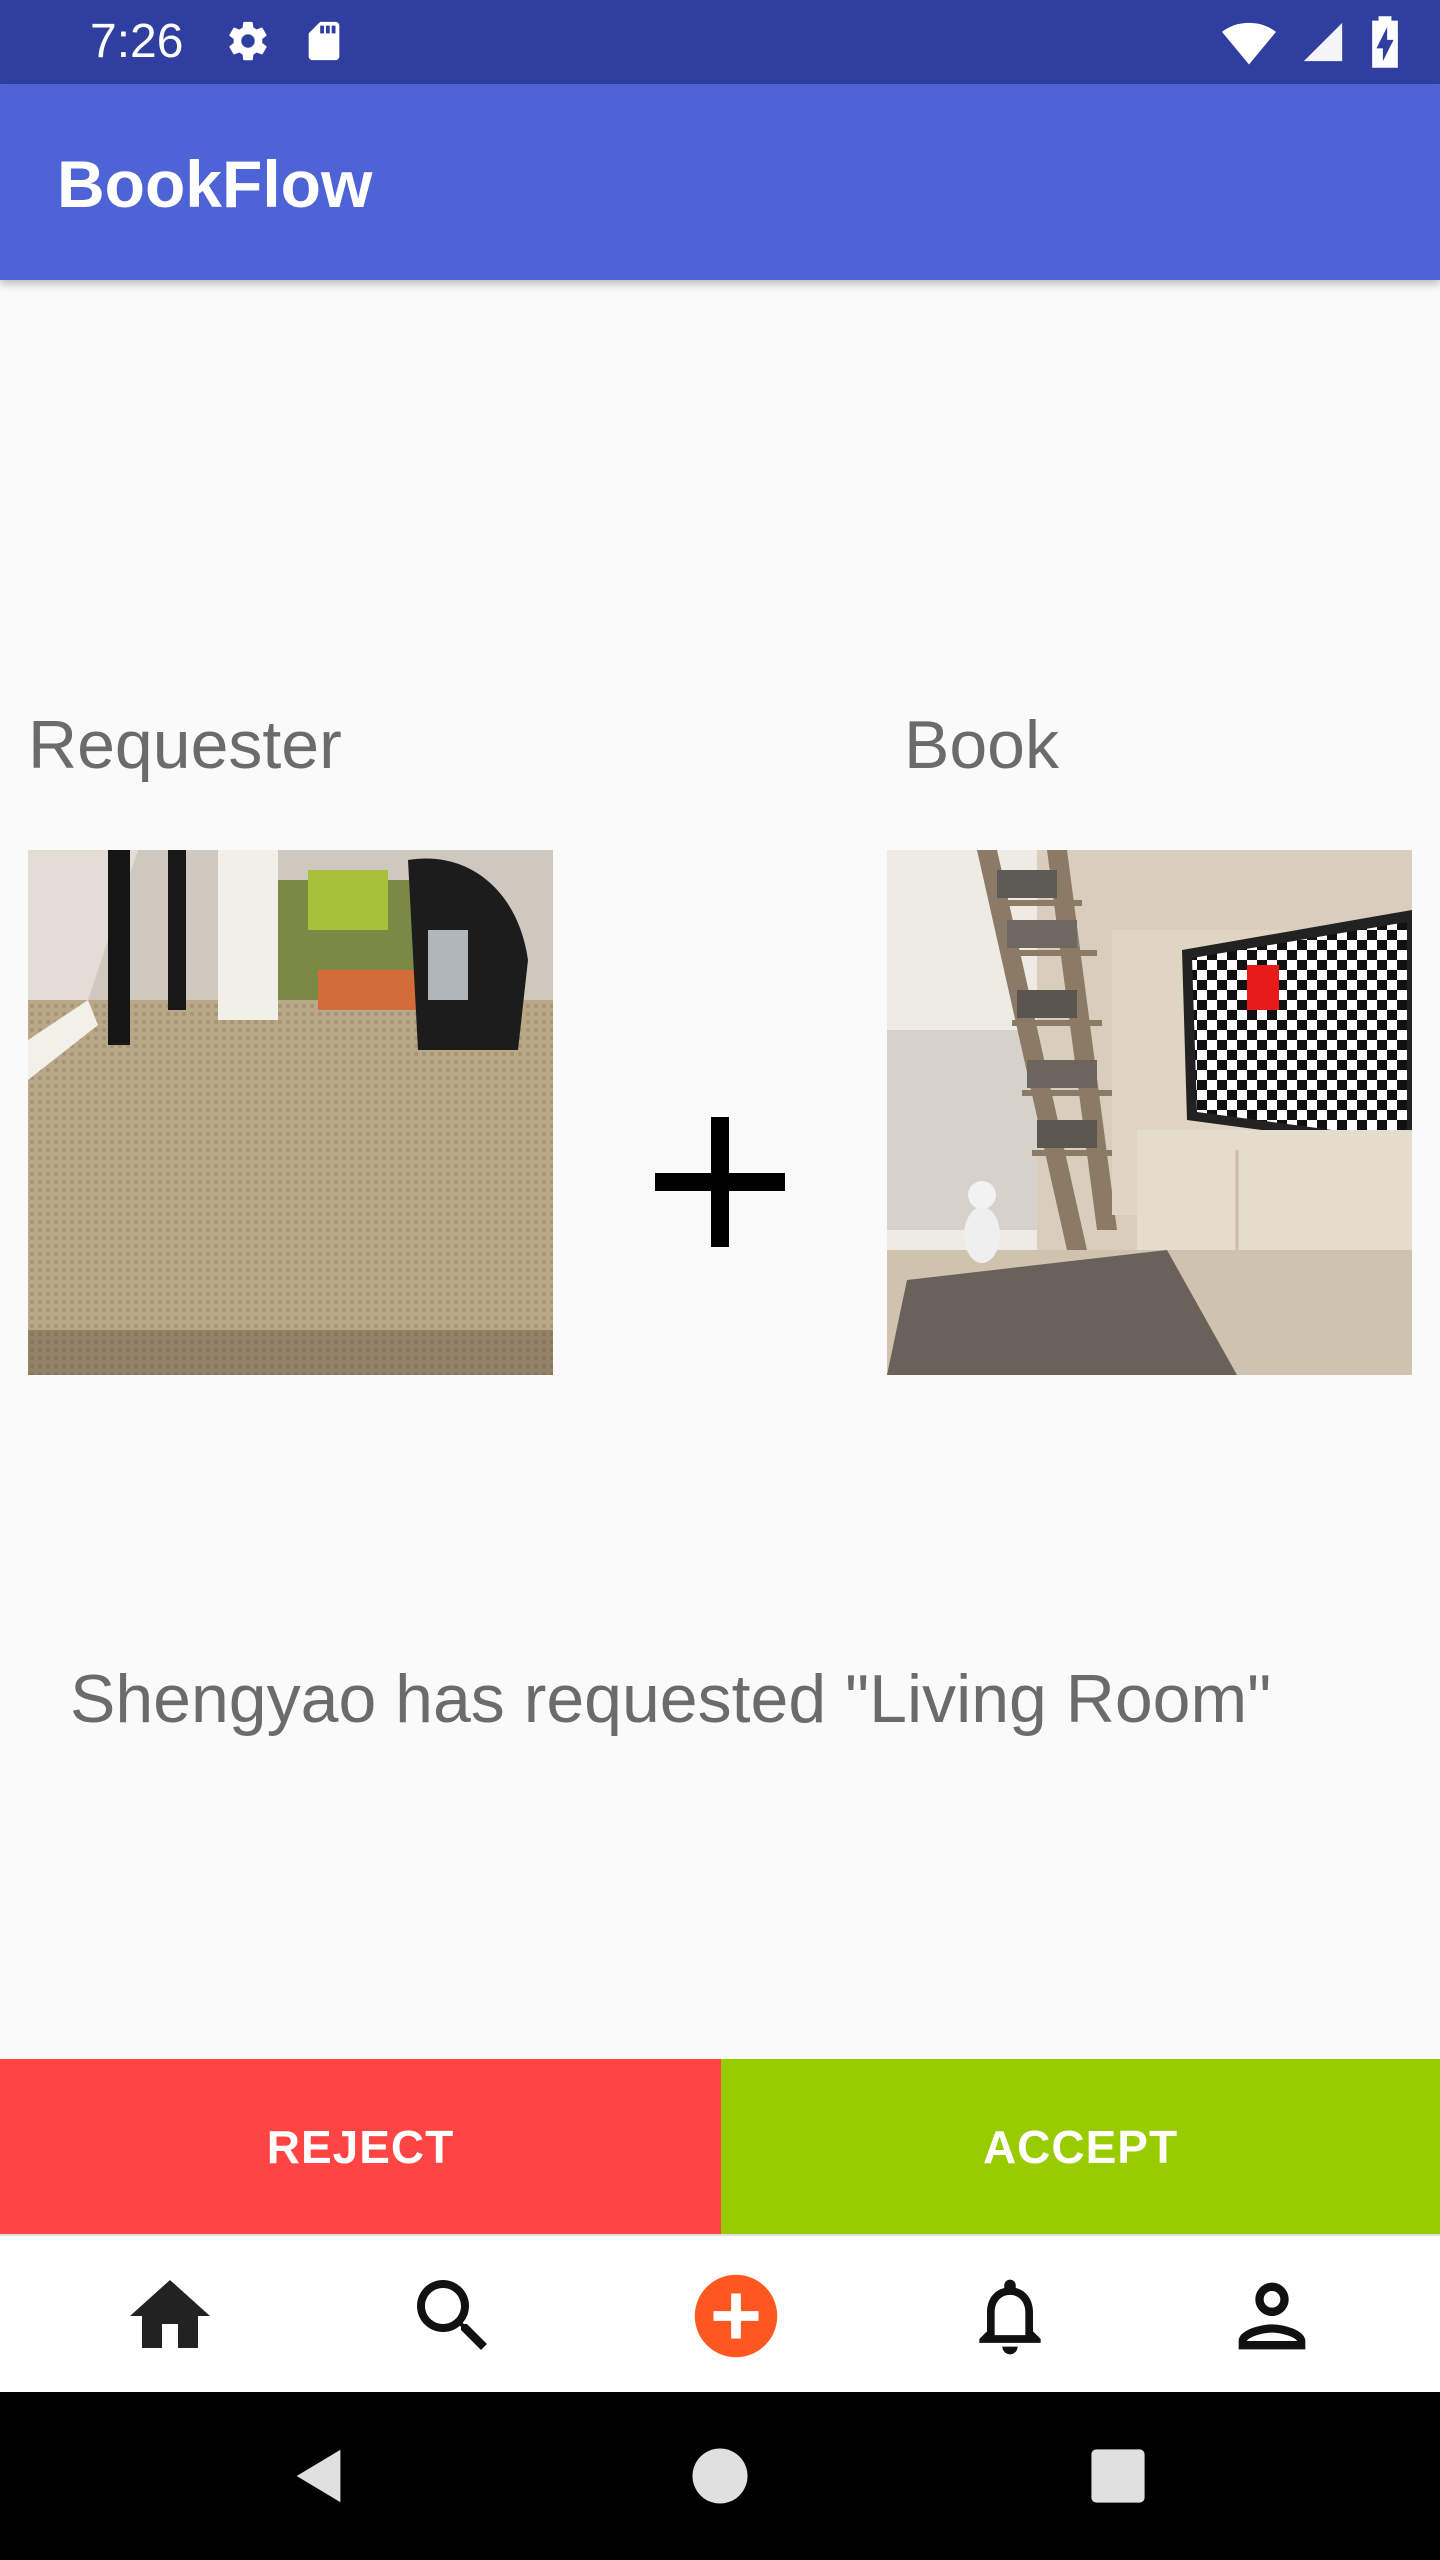 This screenshot has width=1440, height=2560. I want to click on request-message: Shengyao has requested "Living Room", so click(671, 1699).